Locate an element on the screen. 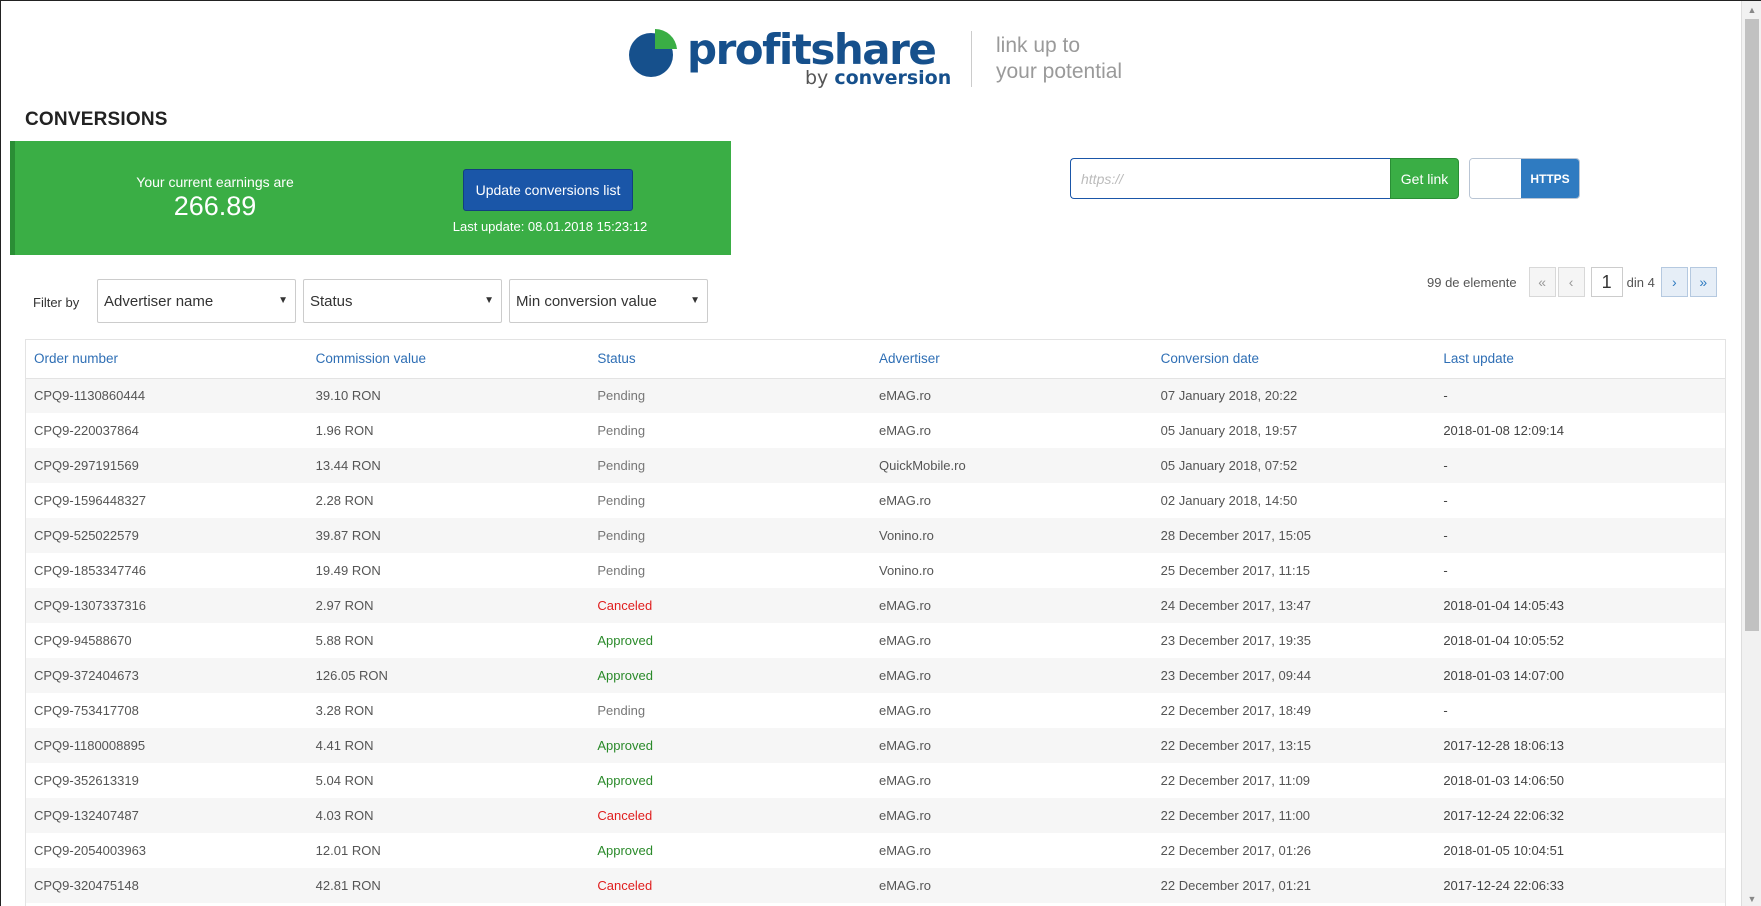 The width and height of the screenshot is (1761, 906). earnings-value: 266.89 is located at coordinates (215, 206).